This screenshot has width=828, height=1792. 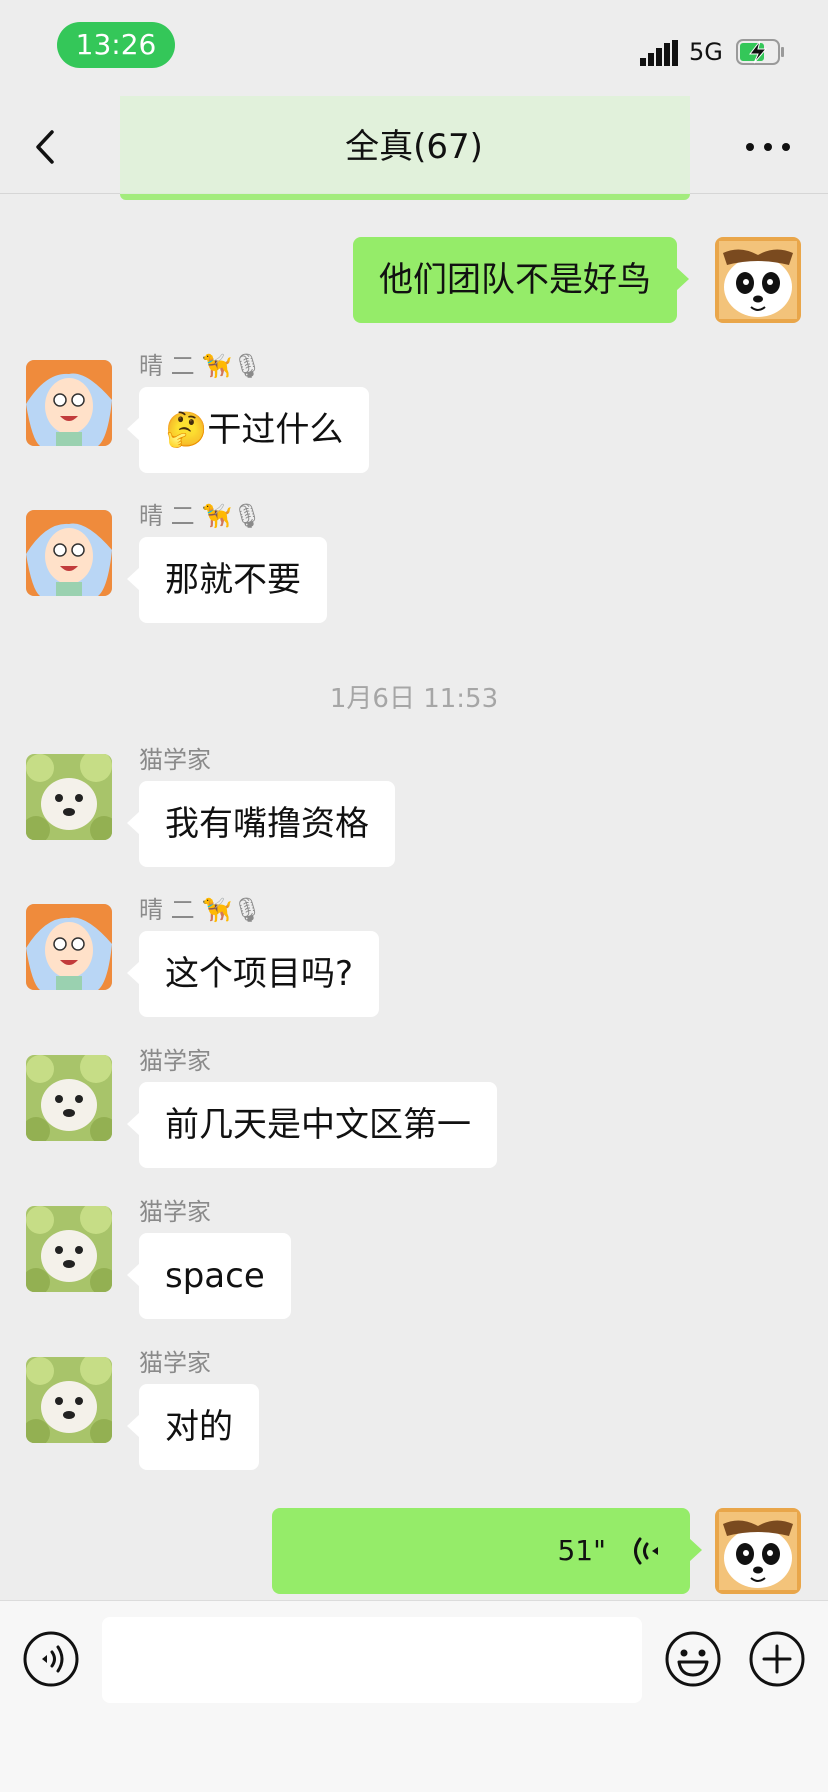 I want to click on message-bubble-incoming: 对的, so click(x=193, y=1427).